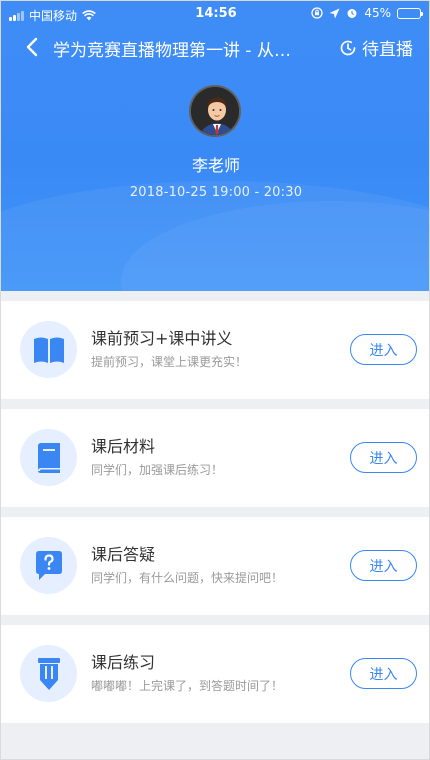 The height and width of the screenshot is (760, 430). Describe the element at coordinates (123, 554) in the screenshot. I see `section-title: 课后答疑` at that location.